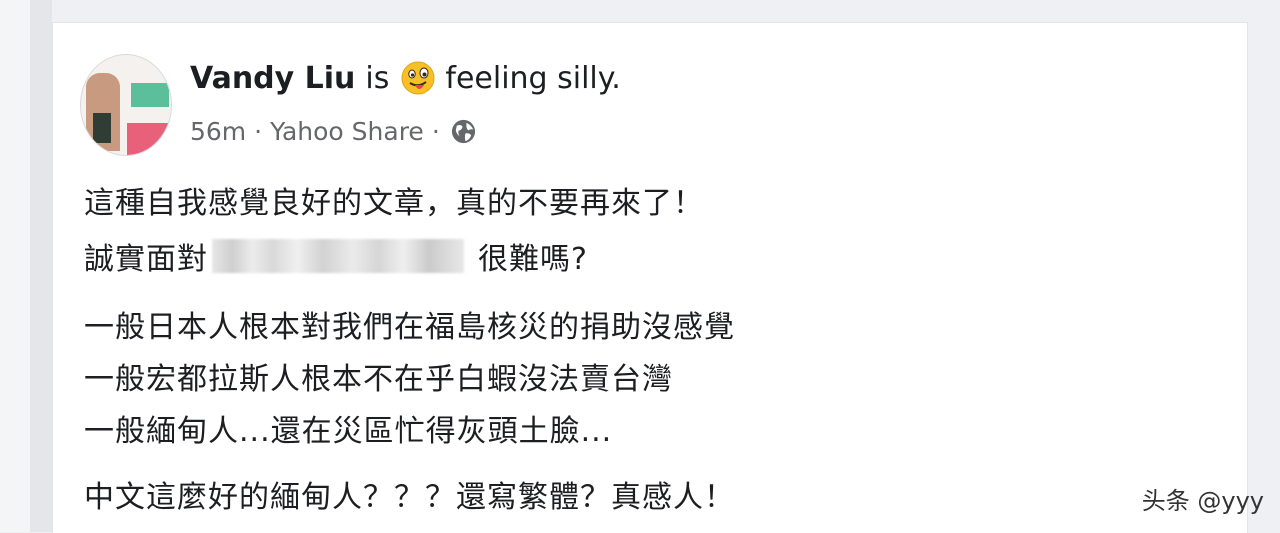 The width and height of the screenshot is (1280, 533). Describe the element at coordinates (463, 131) in the screenshot. I see `globe-icon` at that location.